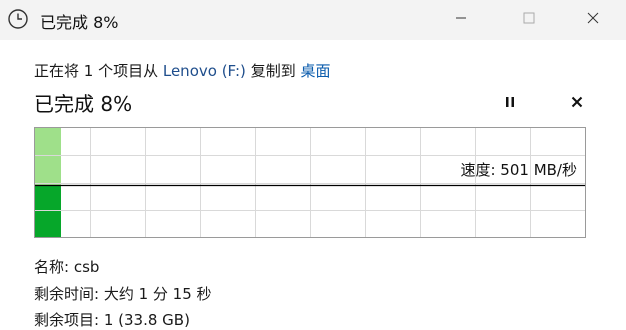  What do you see at coordinates (204, 71) in the screenshot?
I see `source-link: Lenovo (F:)` at bounding box center [204, 71].